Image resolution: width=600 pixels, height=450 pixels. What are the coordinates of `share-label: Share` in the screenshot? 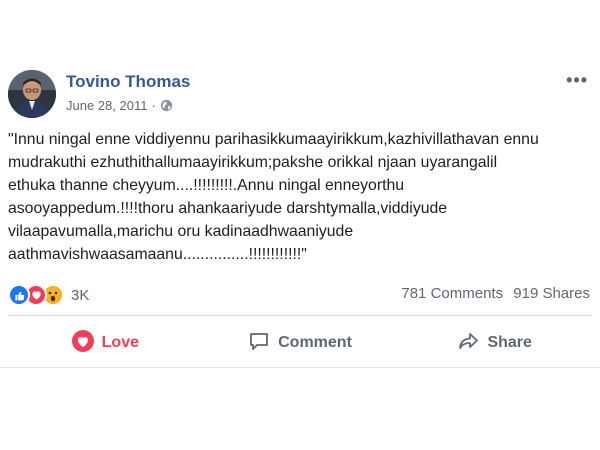 It's located at (509, 342).